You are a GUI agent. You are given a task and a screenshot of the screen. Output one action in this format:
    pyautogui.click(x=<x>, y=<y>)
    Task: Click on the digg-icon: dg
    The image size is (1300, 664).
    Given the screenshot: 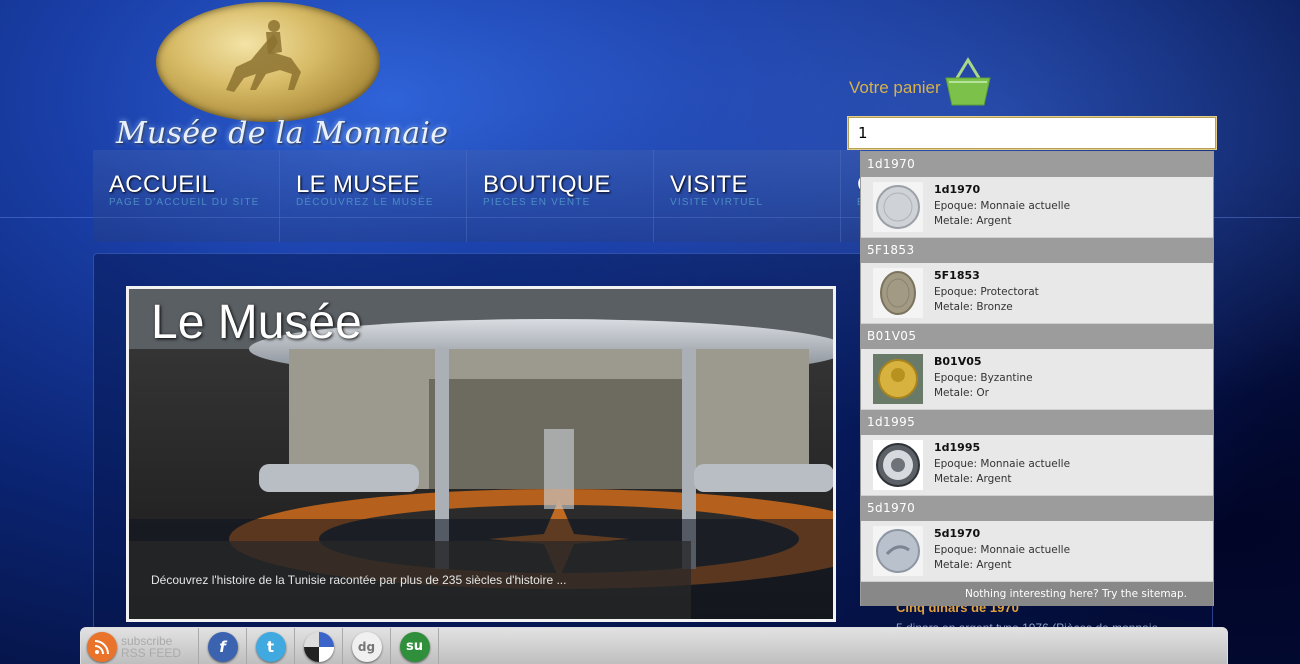 What is the action you would take?
    pyautogui.click(x=366, y=646)
    